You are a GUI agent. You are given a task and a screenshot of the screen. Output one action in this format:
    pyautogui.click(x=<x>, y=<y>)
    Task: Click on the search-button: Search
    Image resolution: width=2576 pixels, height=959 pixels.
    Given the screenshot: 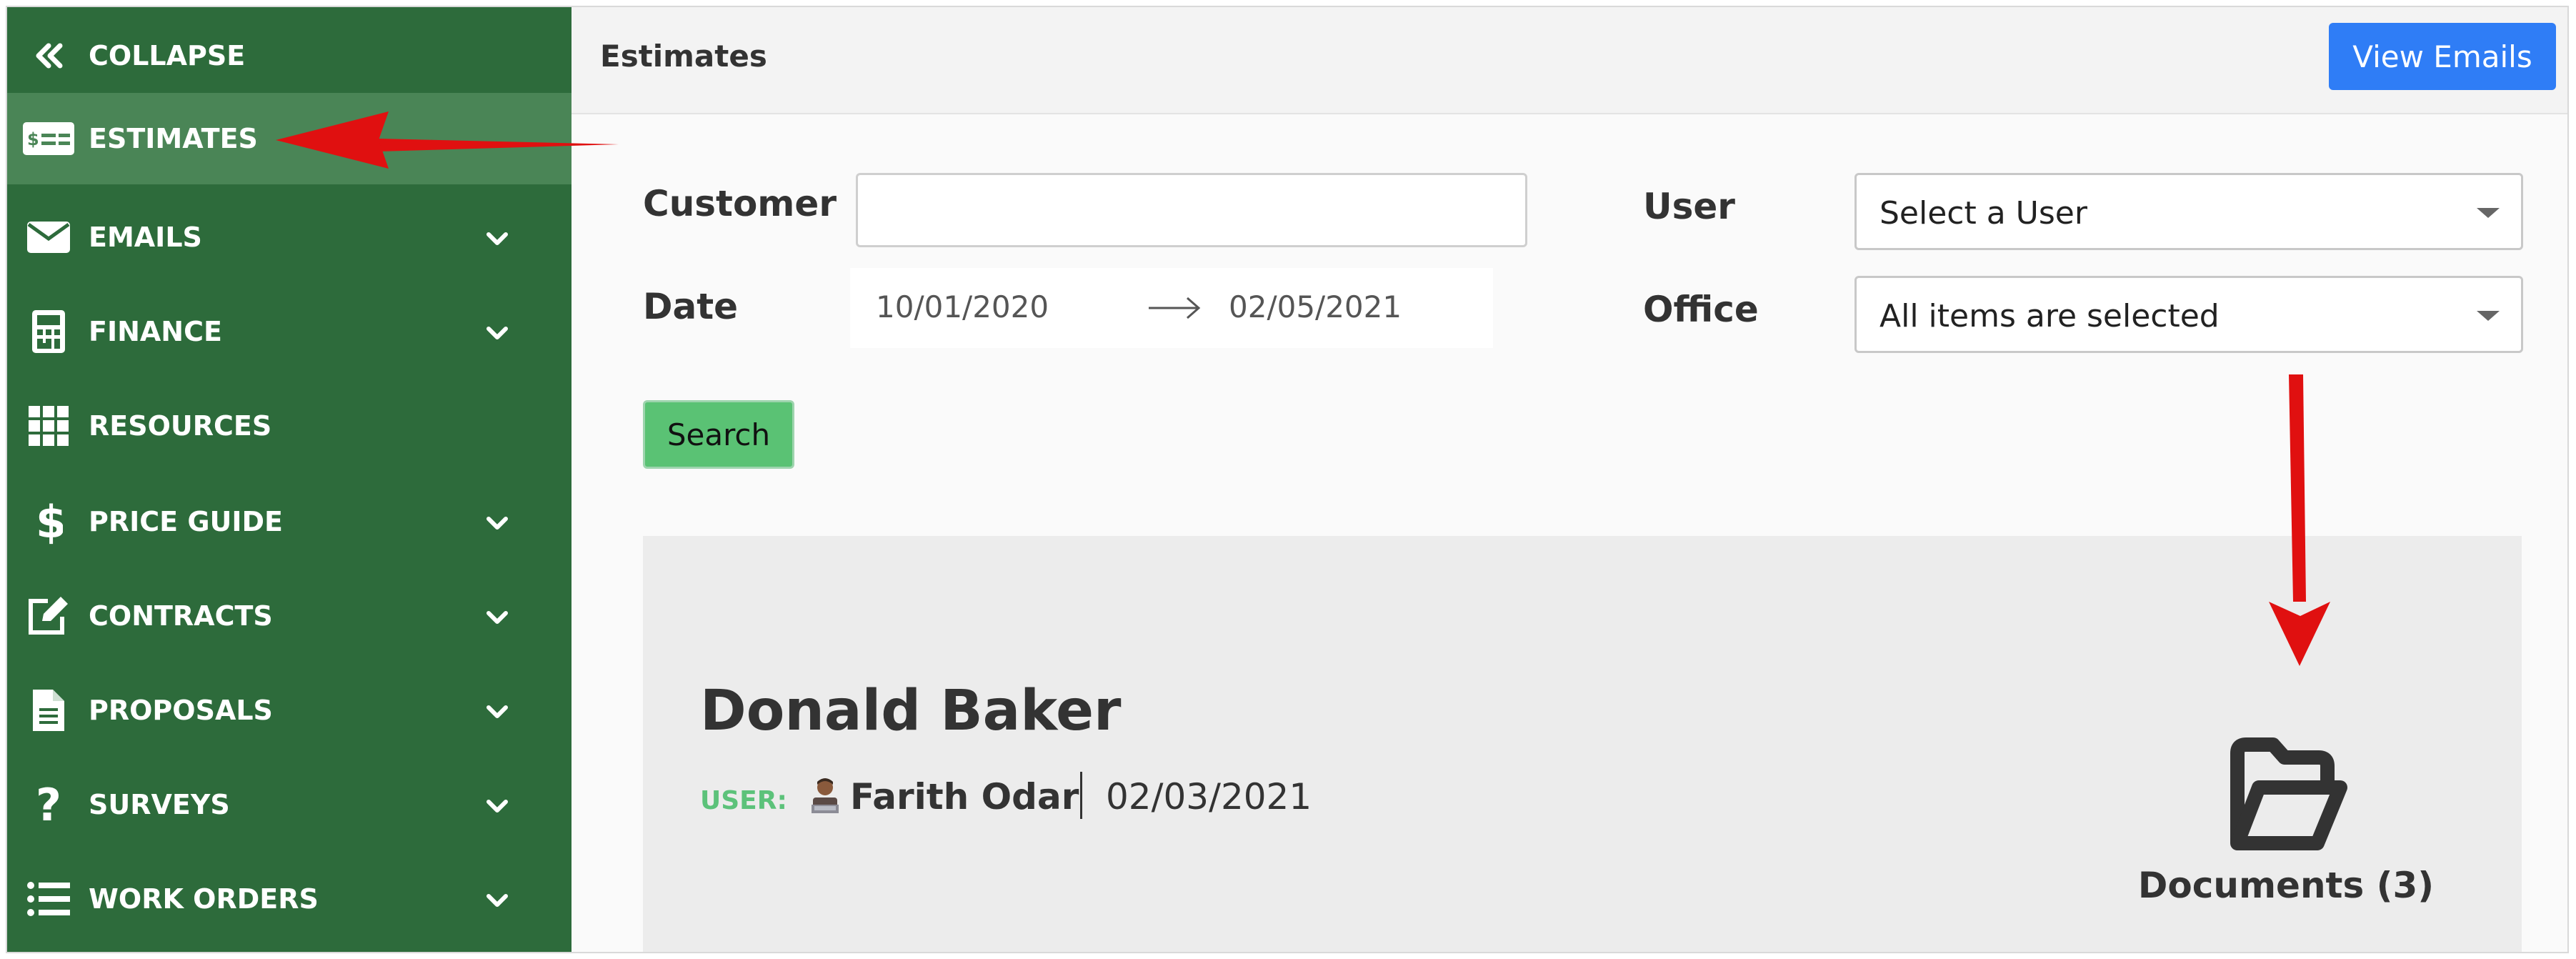 What is the action you would take?
    pyautogui.click(x=719, y=434)
    